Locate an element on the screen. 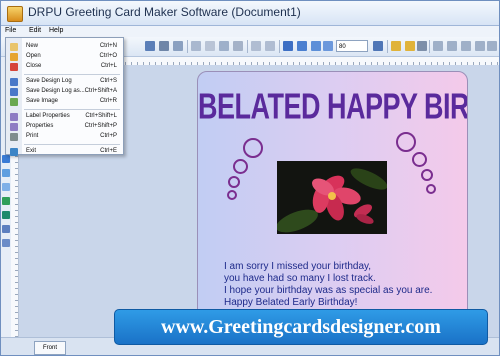  layer-icon is located at coordinates (422, 46).